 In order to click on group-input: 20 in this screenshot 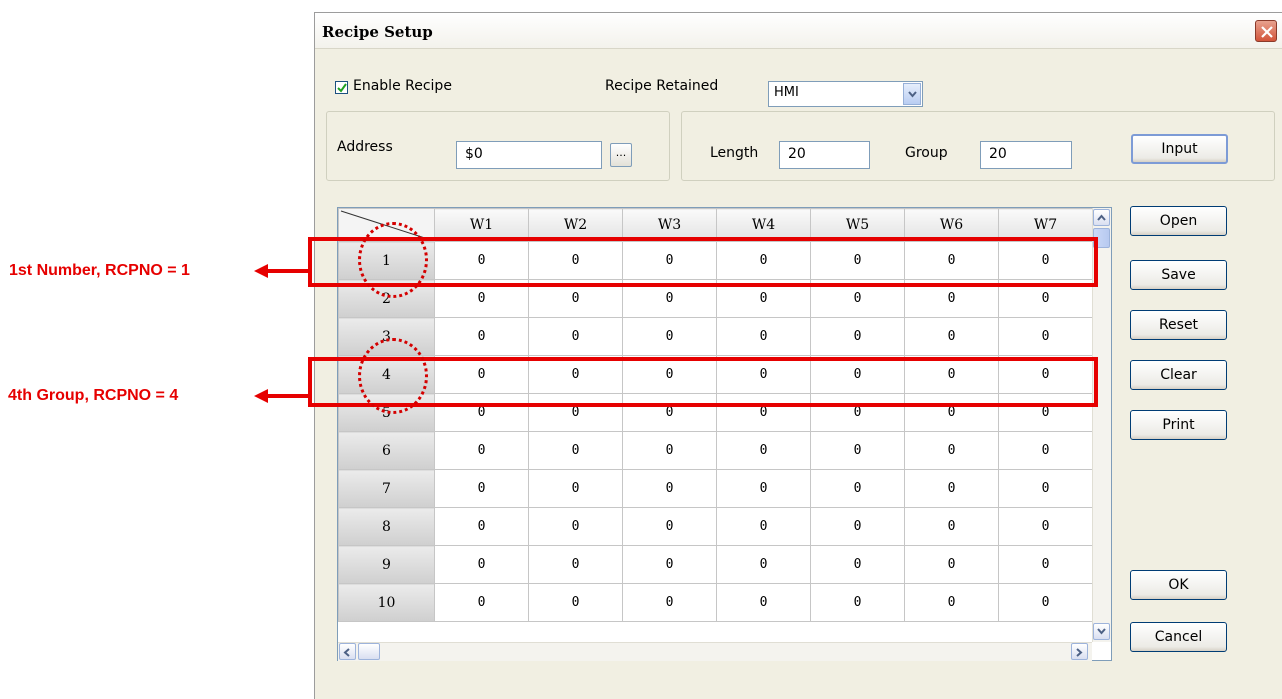, I will do `click(1026, 155)`.